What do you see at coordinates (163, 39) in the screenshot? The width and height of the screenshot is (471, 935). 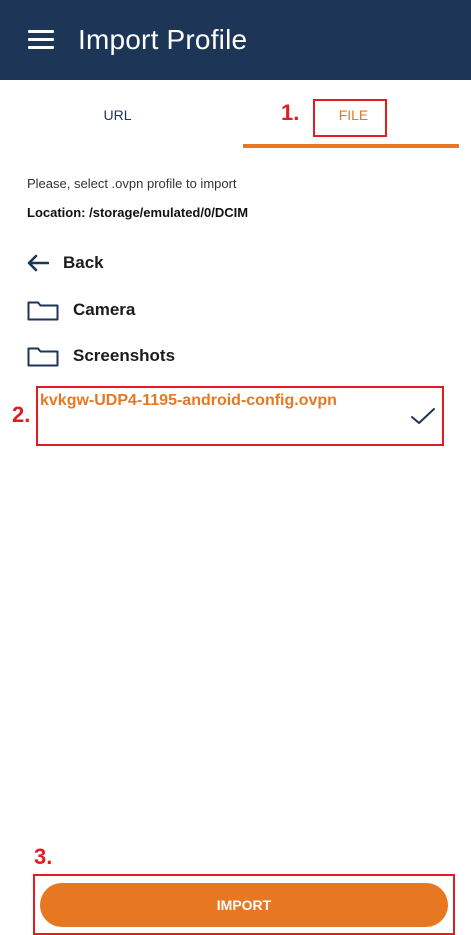 I see `page-title: Import Profile` at bounding box center [163, 39].